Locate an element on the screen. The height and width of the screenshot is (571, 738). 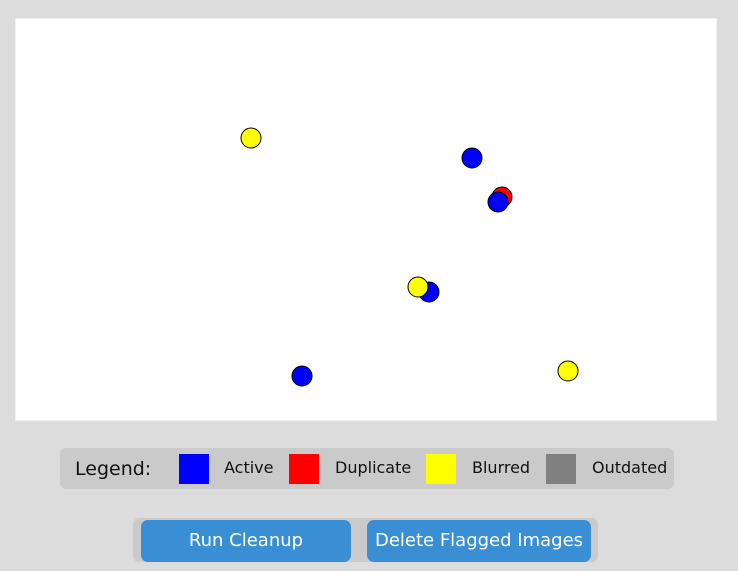
legend-label-active: Active is located at coordinates (249, 467).